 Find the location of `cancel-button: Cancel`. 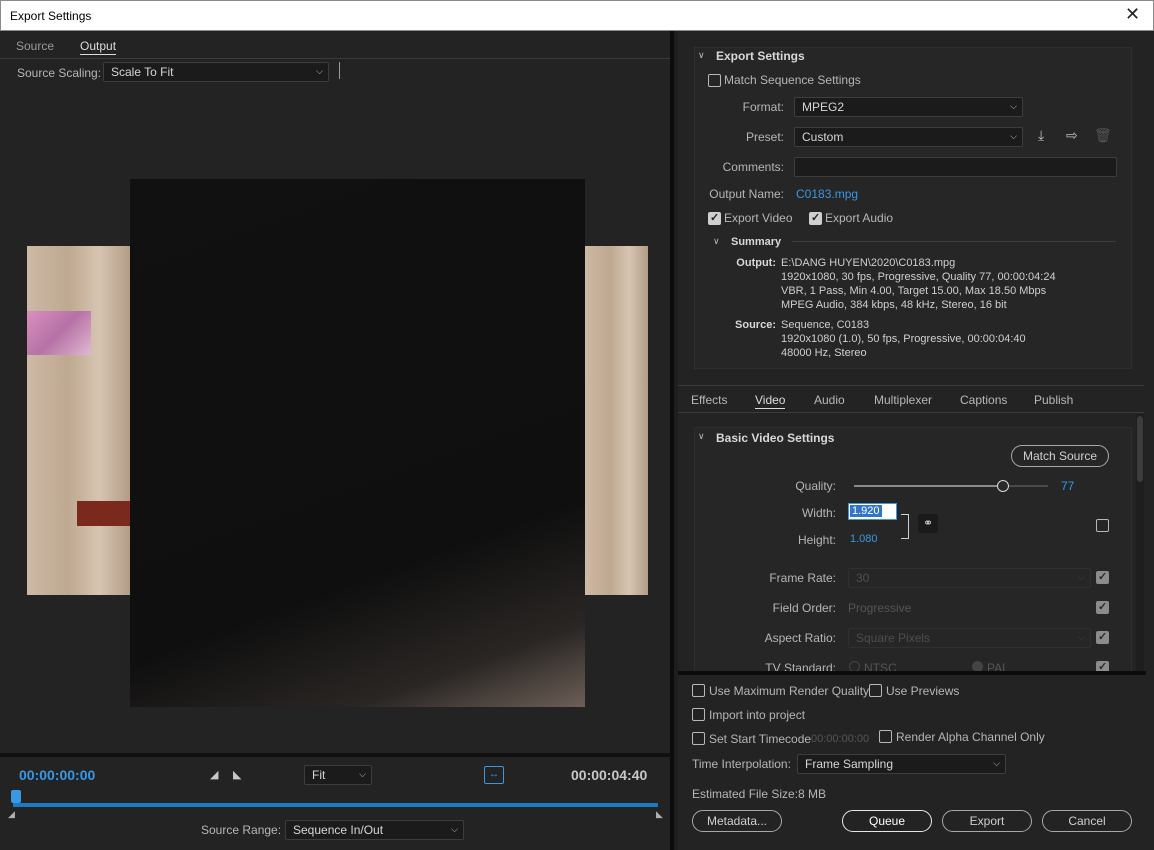

cancel-button: Cancel is located at coordinates (1087, 821).